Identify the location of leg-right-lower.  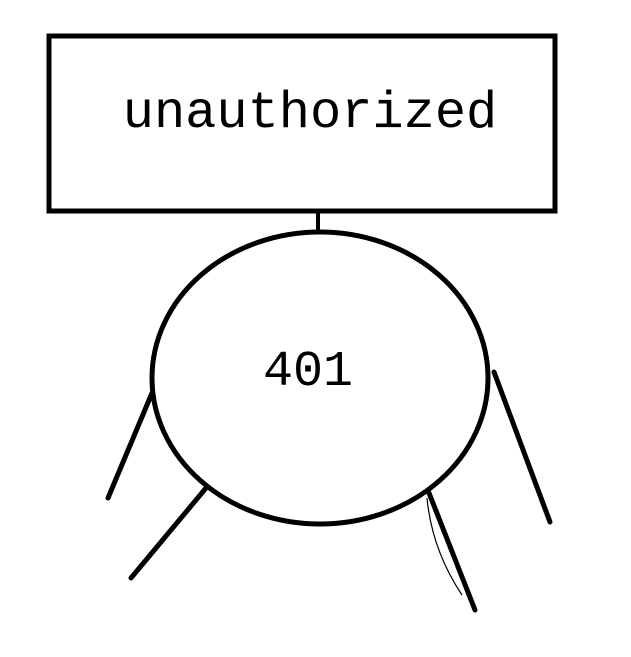
(452, 551).